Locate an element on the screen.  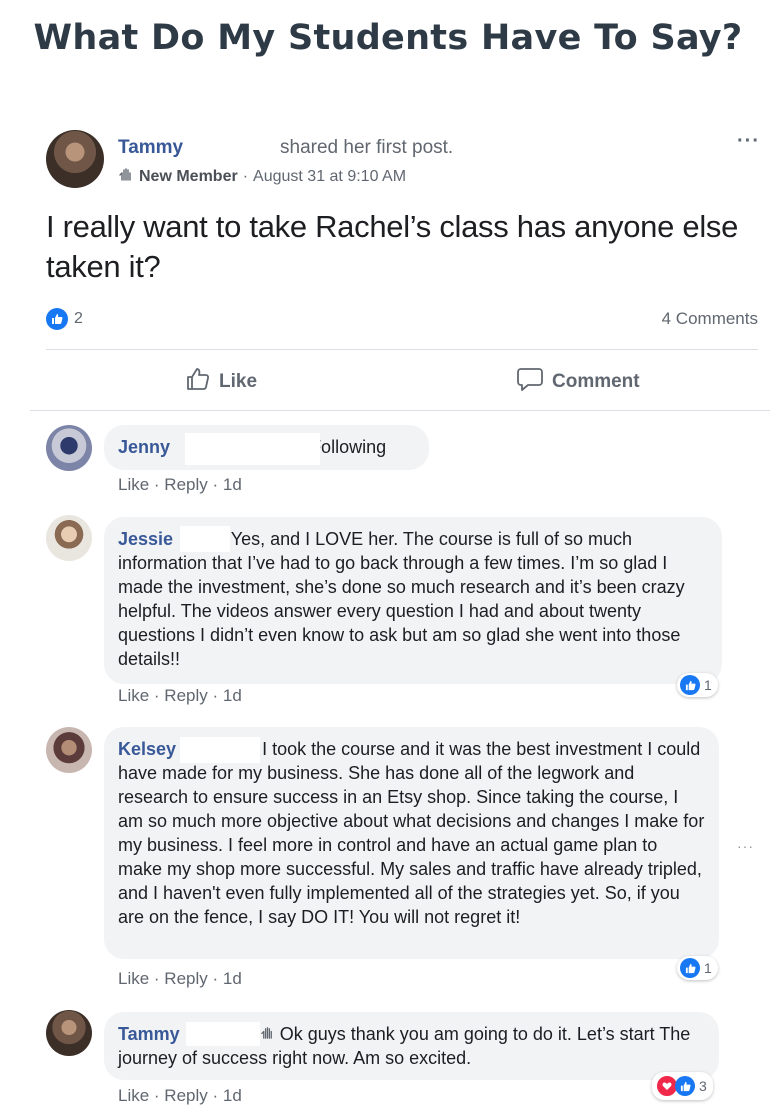
post-meta: New Member · August 31 at 9:10 AM is located at coordinates (262, 176).